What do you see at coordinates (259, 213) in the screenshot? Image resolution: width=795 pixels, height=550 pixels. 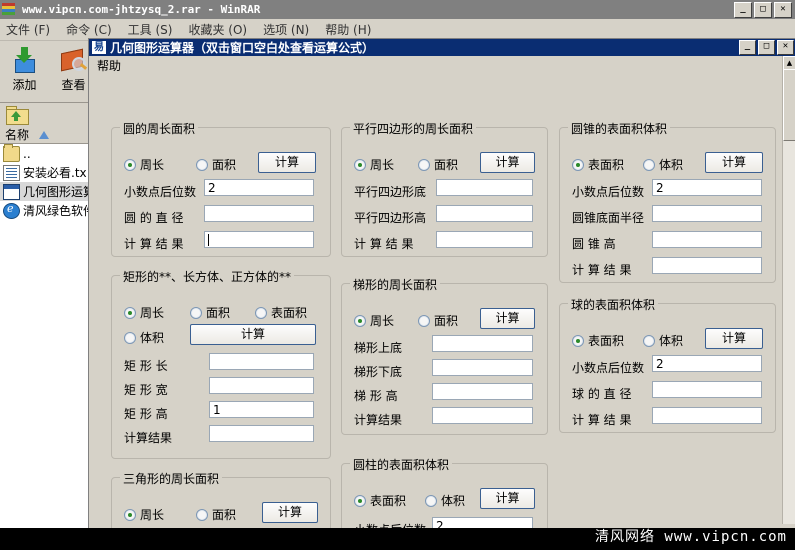 I see `input-circle-diameter` at bounding box center [259, 213].